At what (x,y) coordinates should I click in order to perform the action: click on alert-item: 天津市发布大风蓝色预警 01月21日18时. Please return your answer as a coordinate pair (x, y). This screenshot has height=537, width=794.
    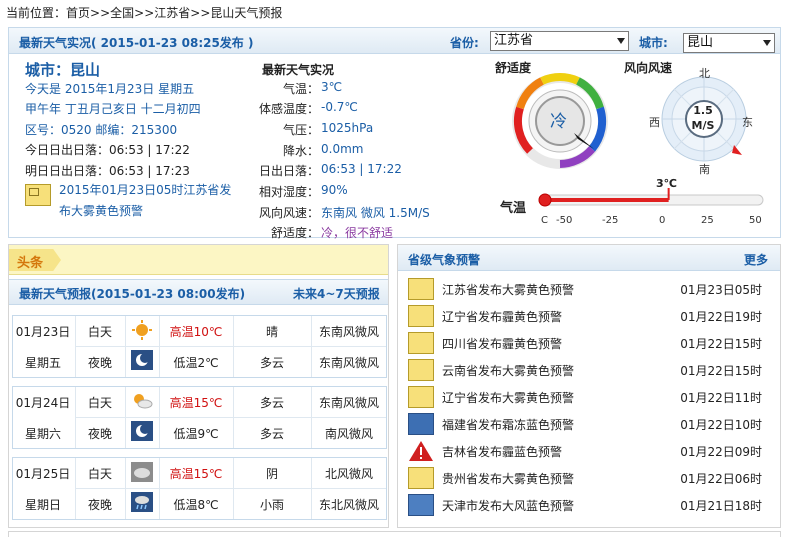
    Looking at the image, I should click on (589, 505).